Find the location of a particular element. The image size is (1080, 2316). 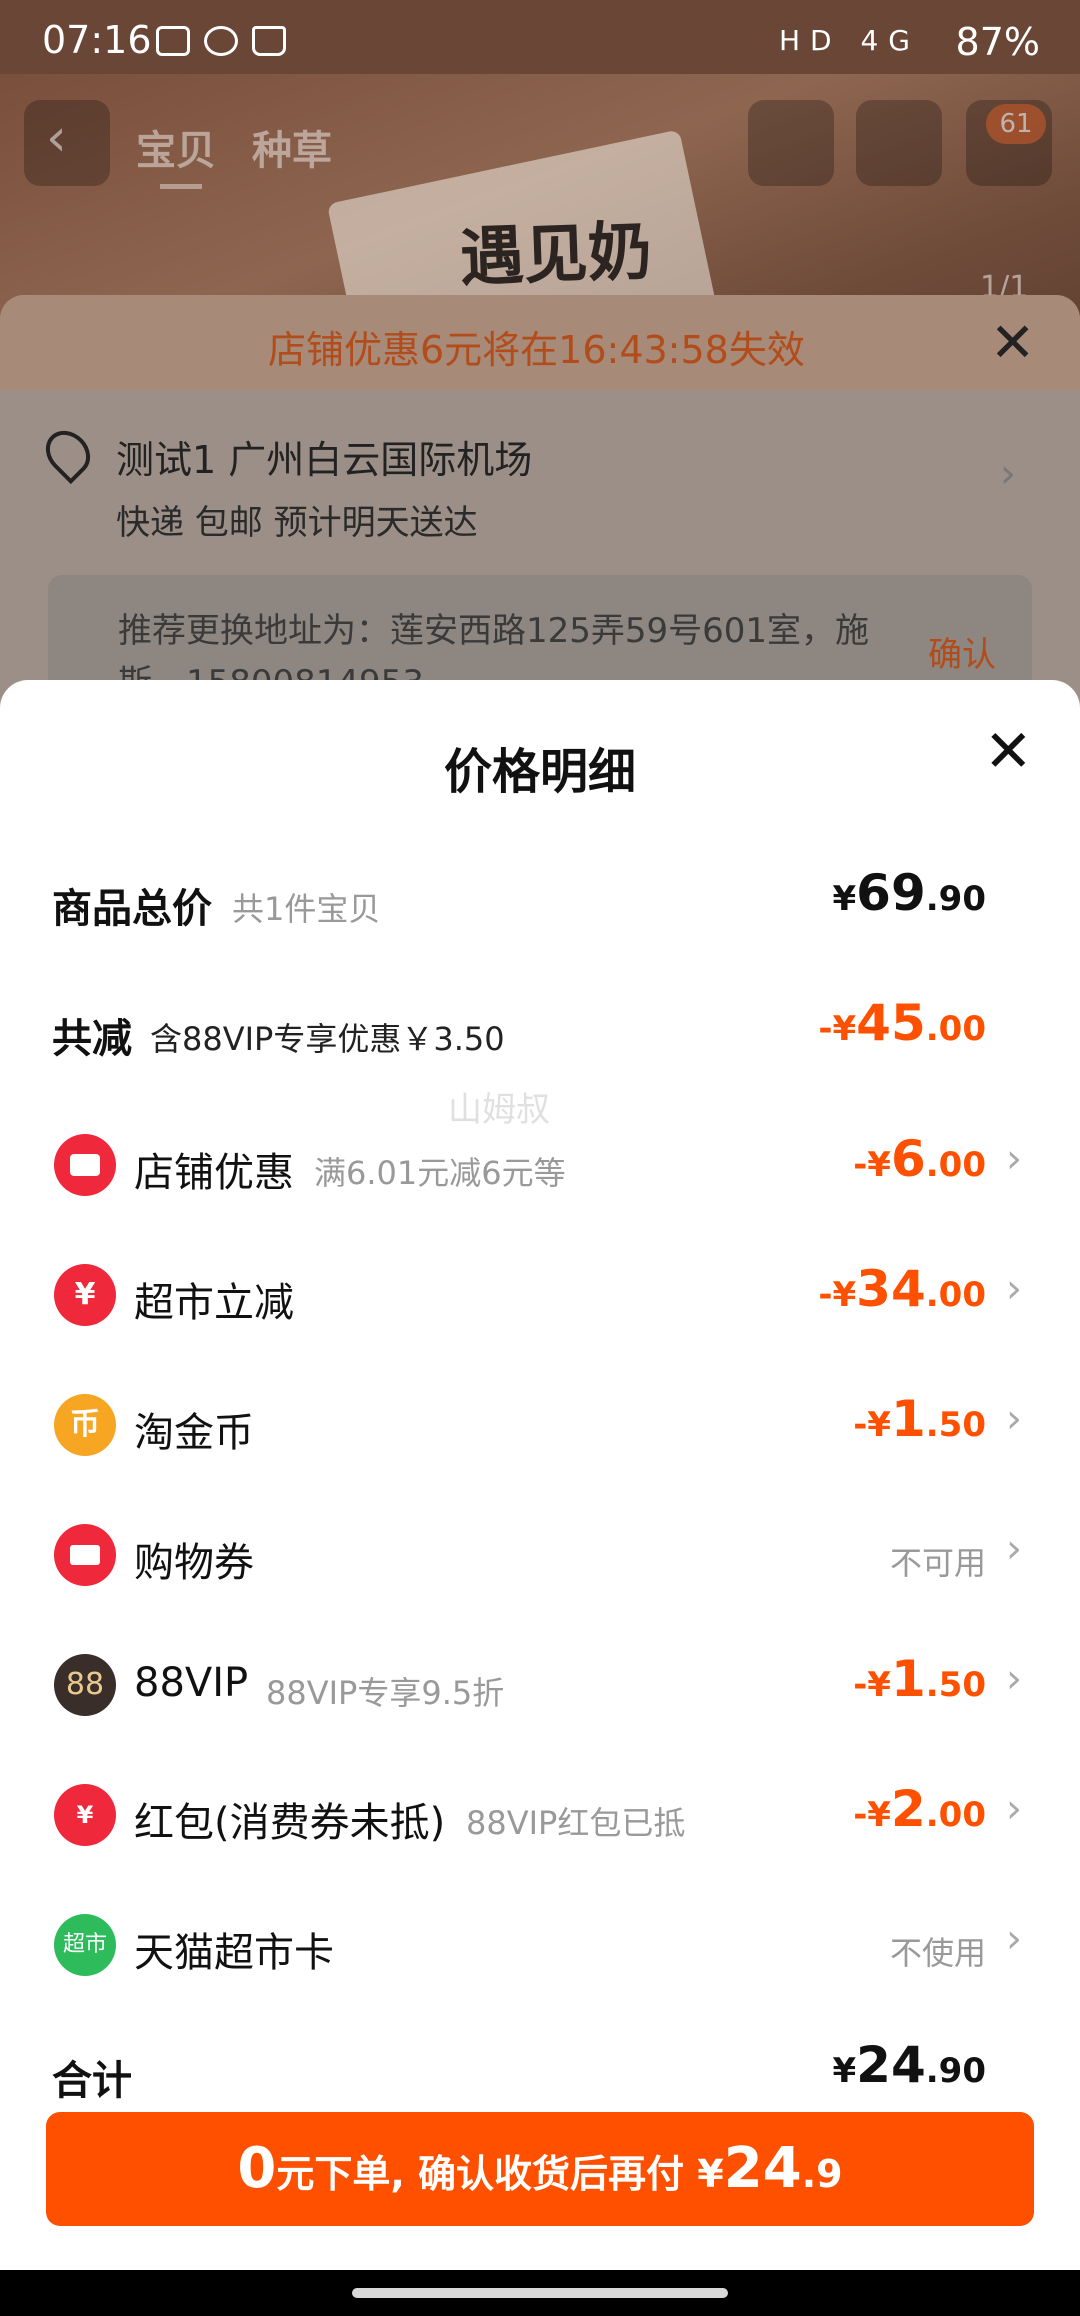

address-text: 测试1 广州白云国际机场 is located at coordinates (324, 456).